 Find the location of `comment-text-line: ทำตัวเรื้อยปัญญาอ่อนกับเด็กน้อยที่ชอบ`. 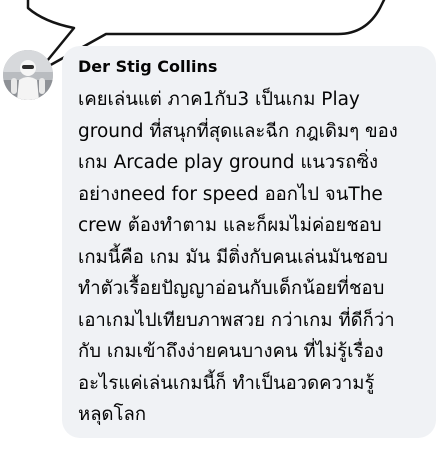

comment-text-line: ทำตัวเรื้อยปัญญาอ่อนกับเด็กน้อยที่ชอบ is located at coordinates (231, 288).